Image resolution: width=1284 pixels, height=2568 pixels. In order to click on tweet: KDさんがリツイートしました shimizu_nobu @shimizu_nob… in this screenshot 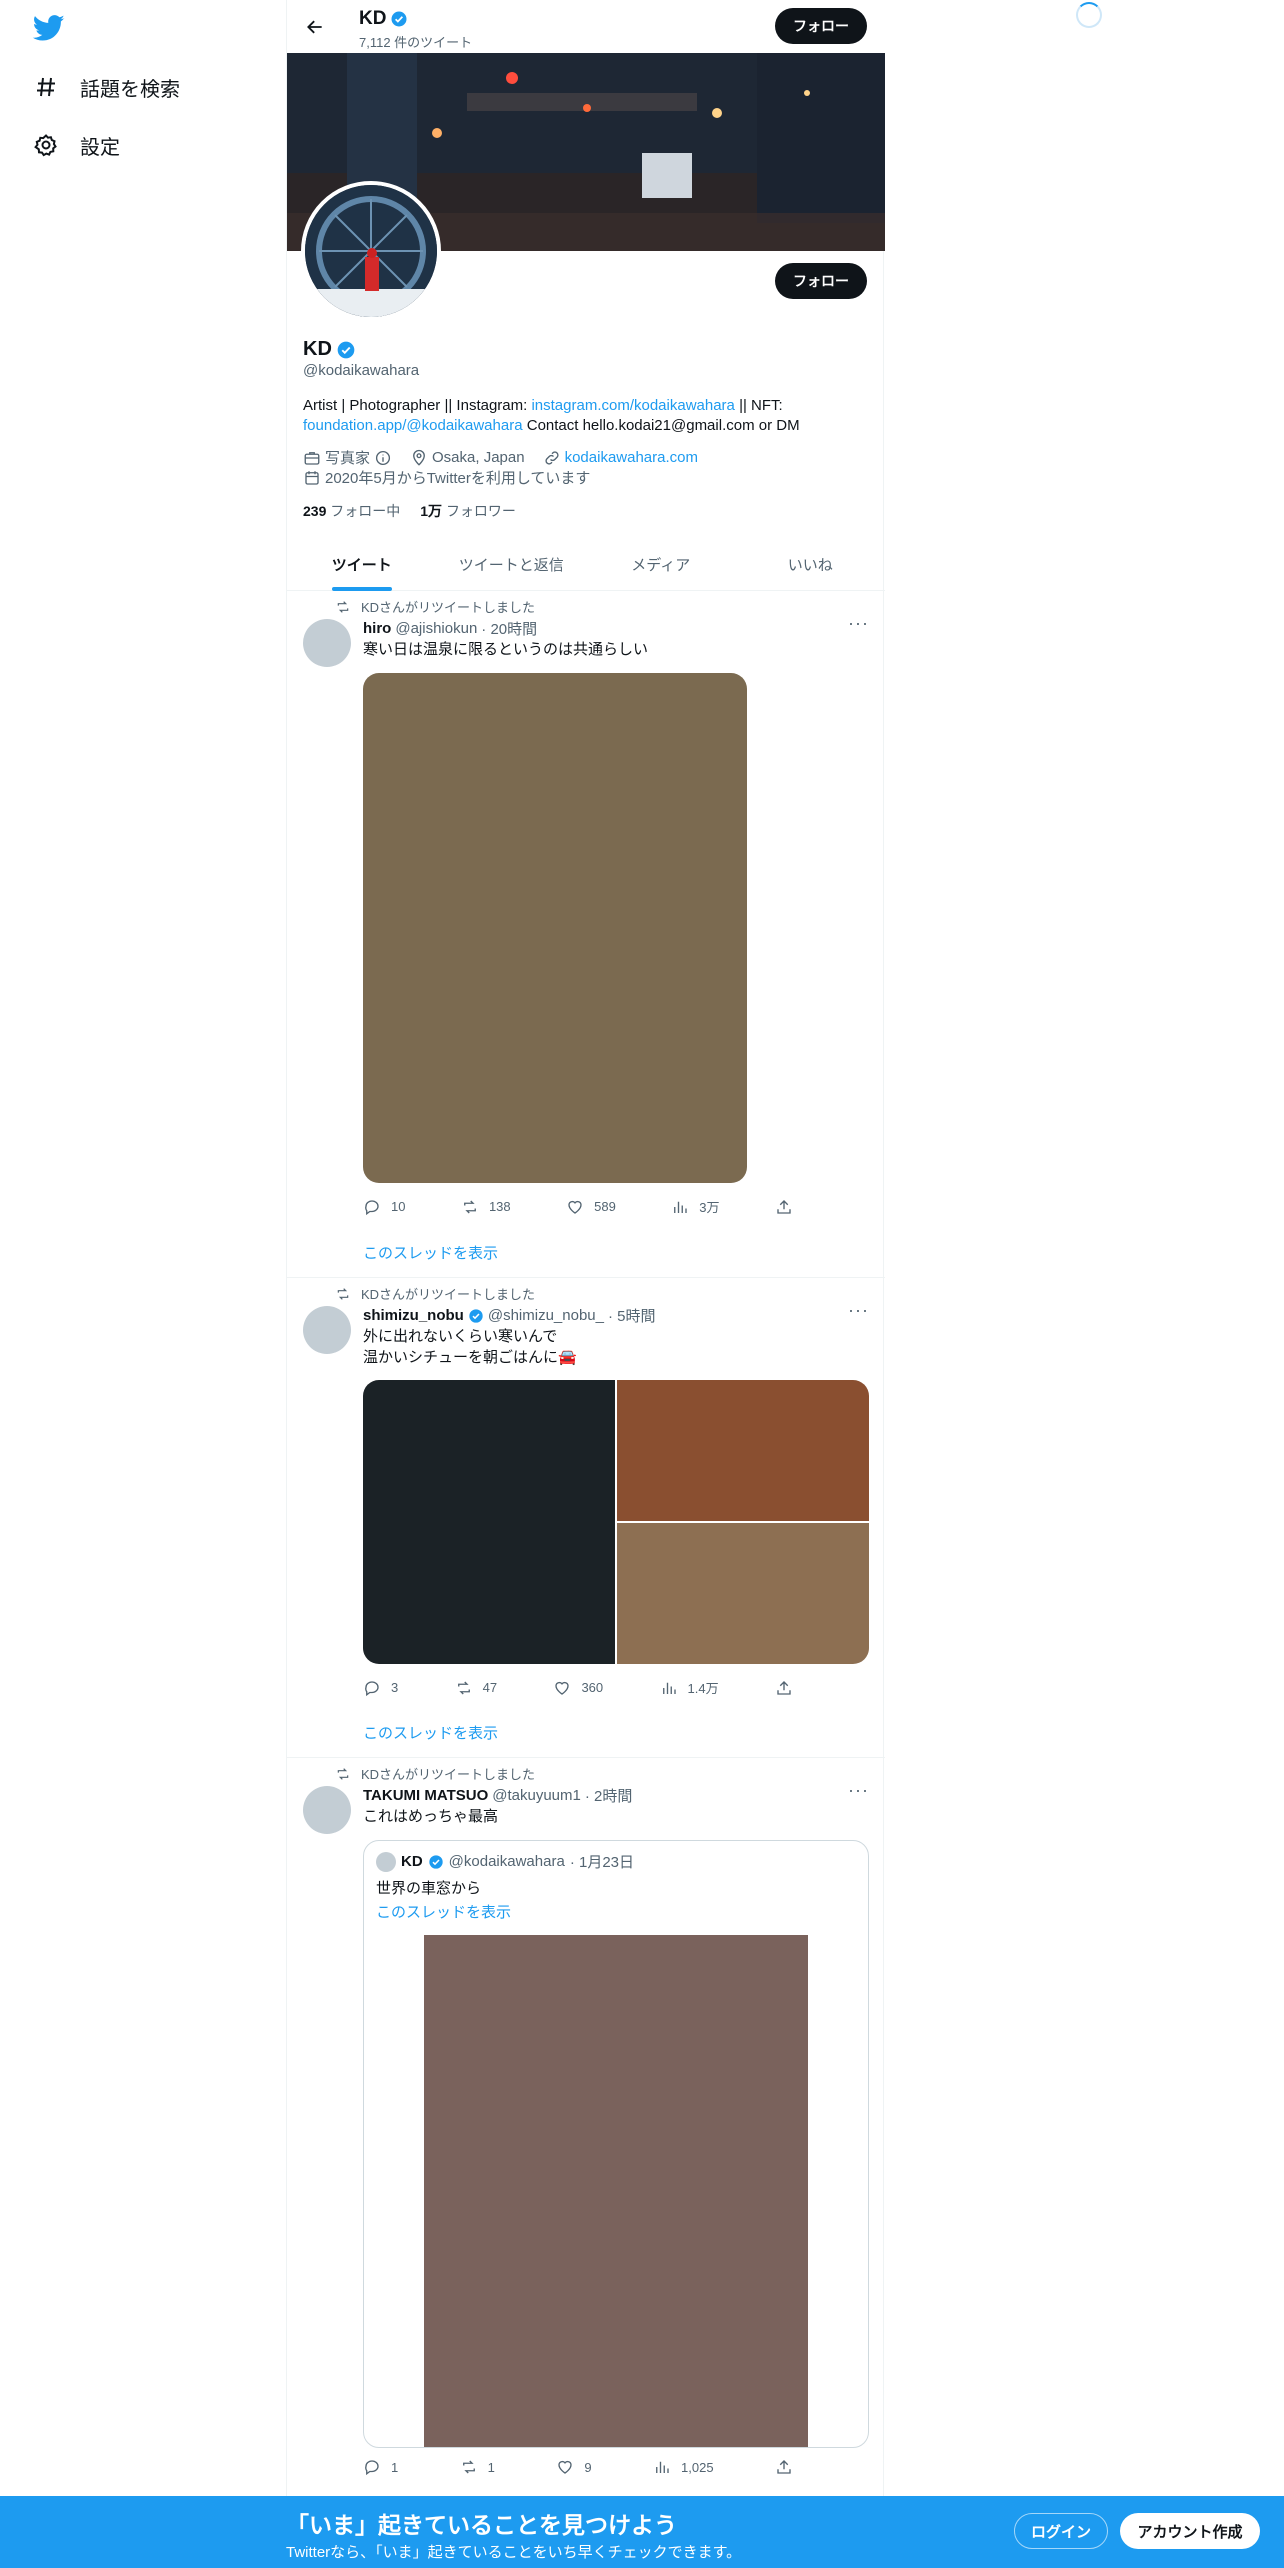, I will do `click(586, 1518)`.